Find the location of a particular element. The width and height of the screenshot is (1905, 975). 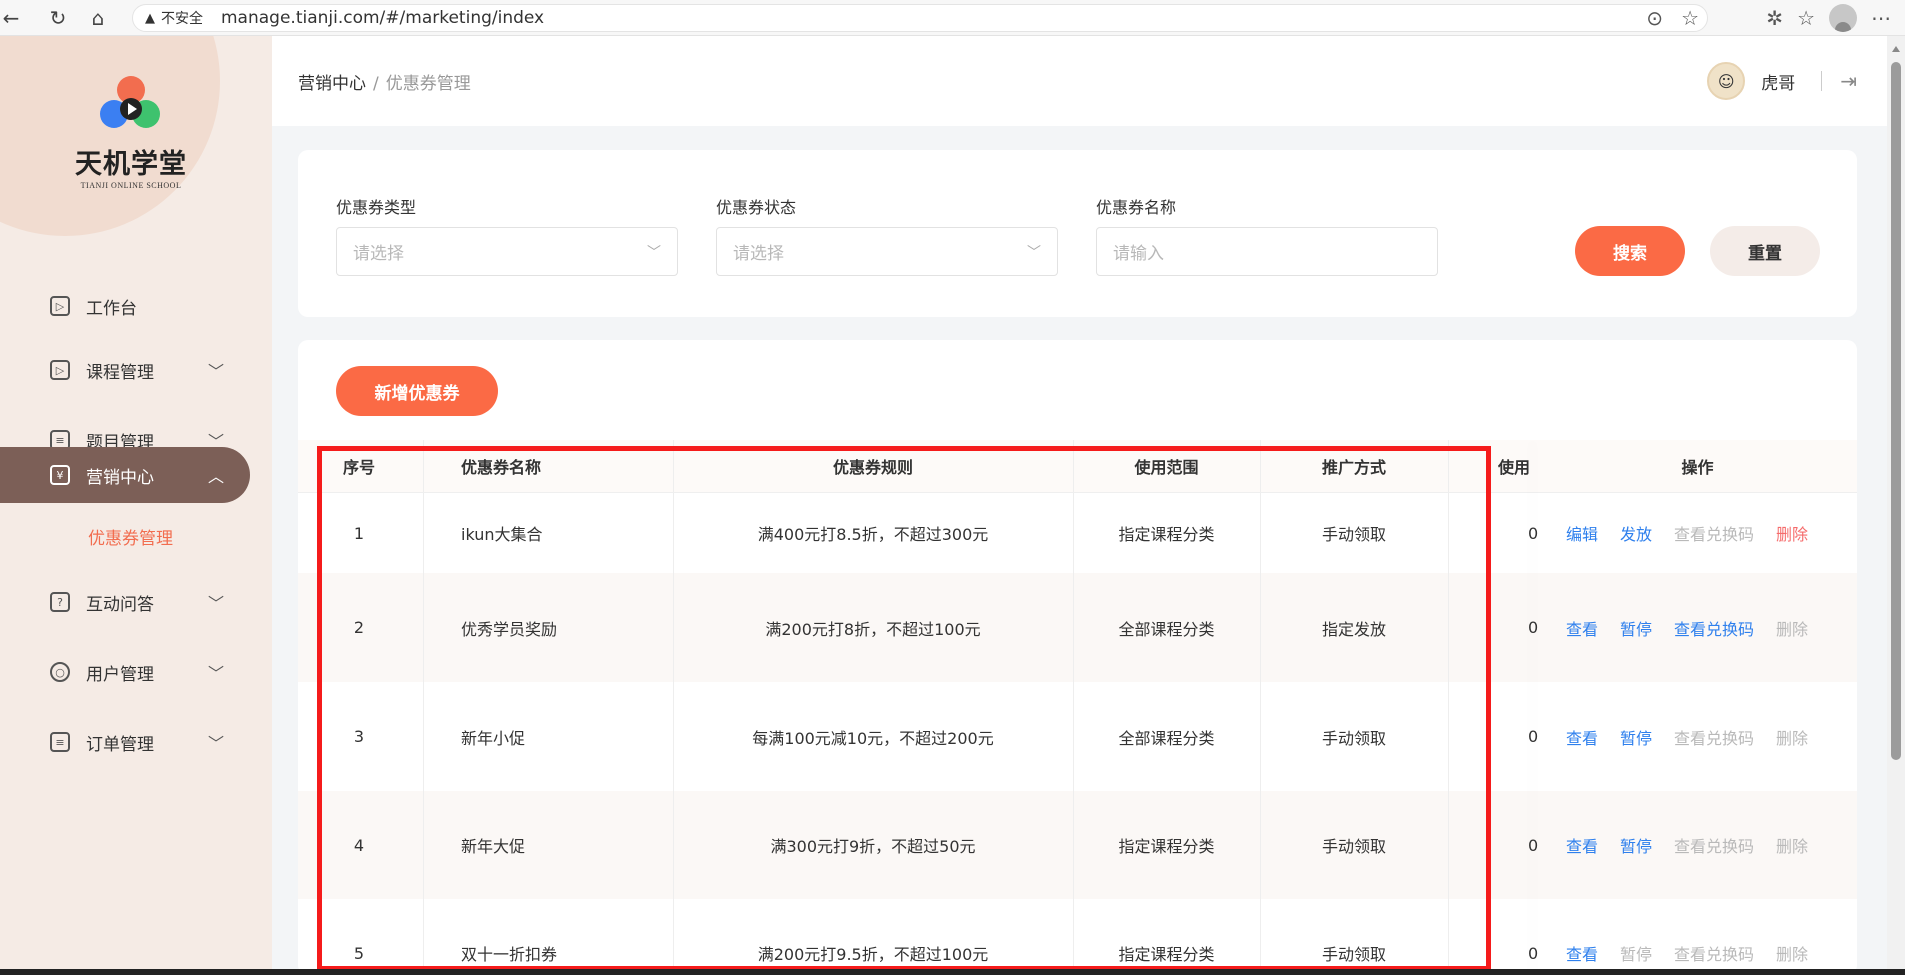

order-icon: ≡ is located at coordinates (60, 742).